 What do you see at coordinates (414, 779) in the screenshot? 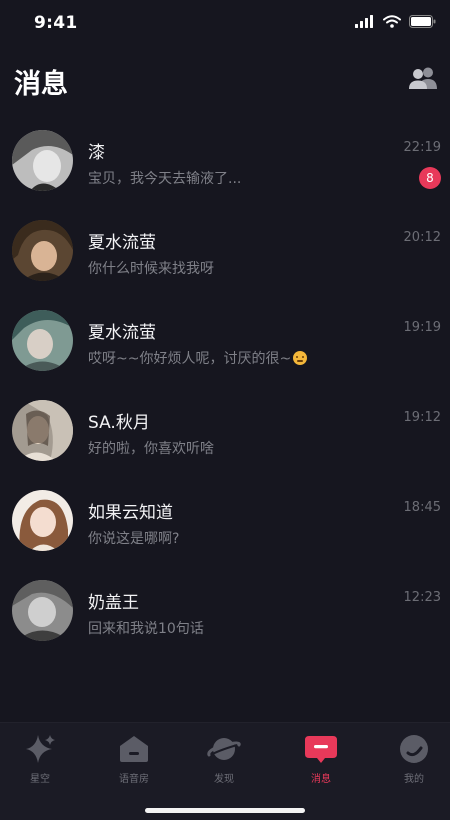
I see `tab-label: 我的` at bounding box center [414, 779].